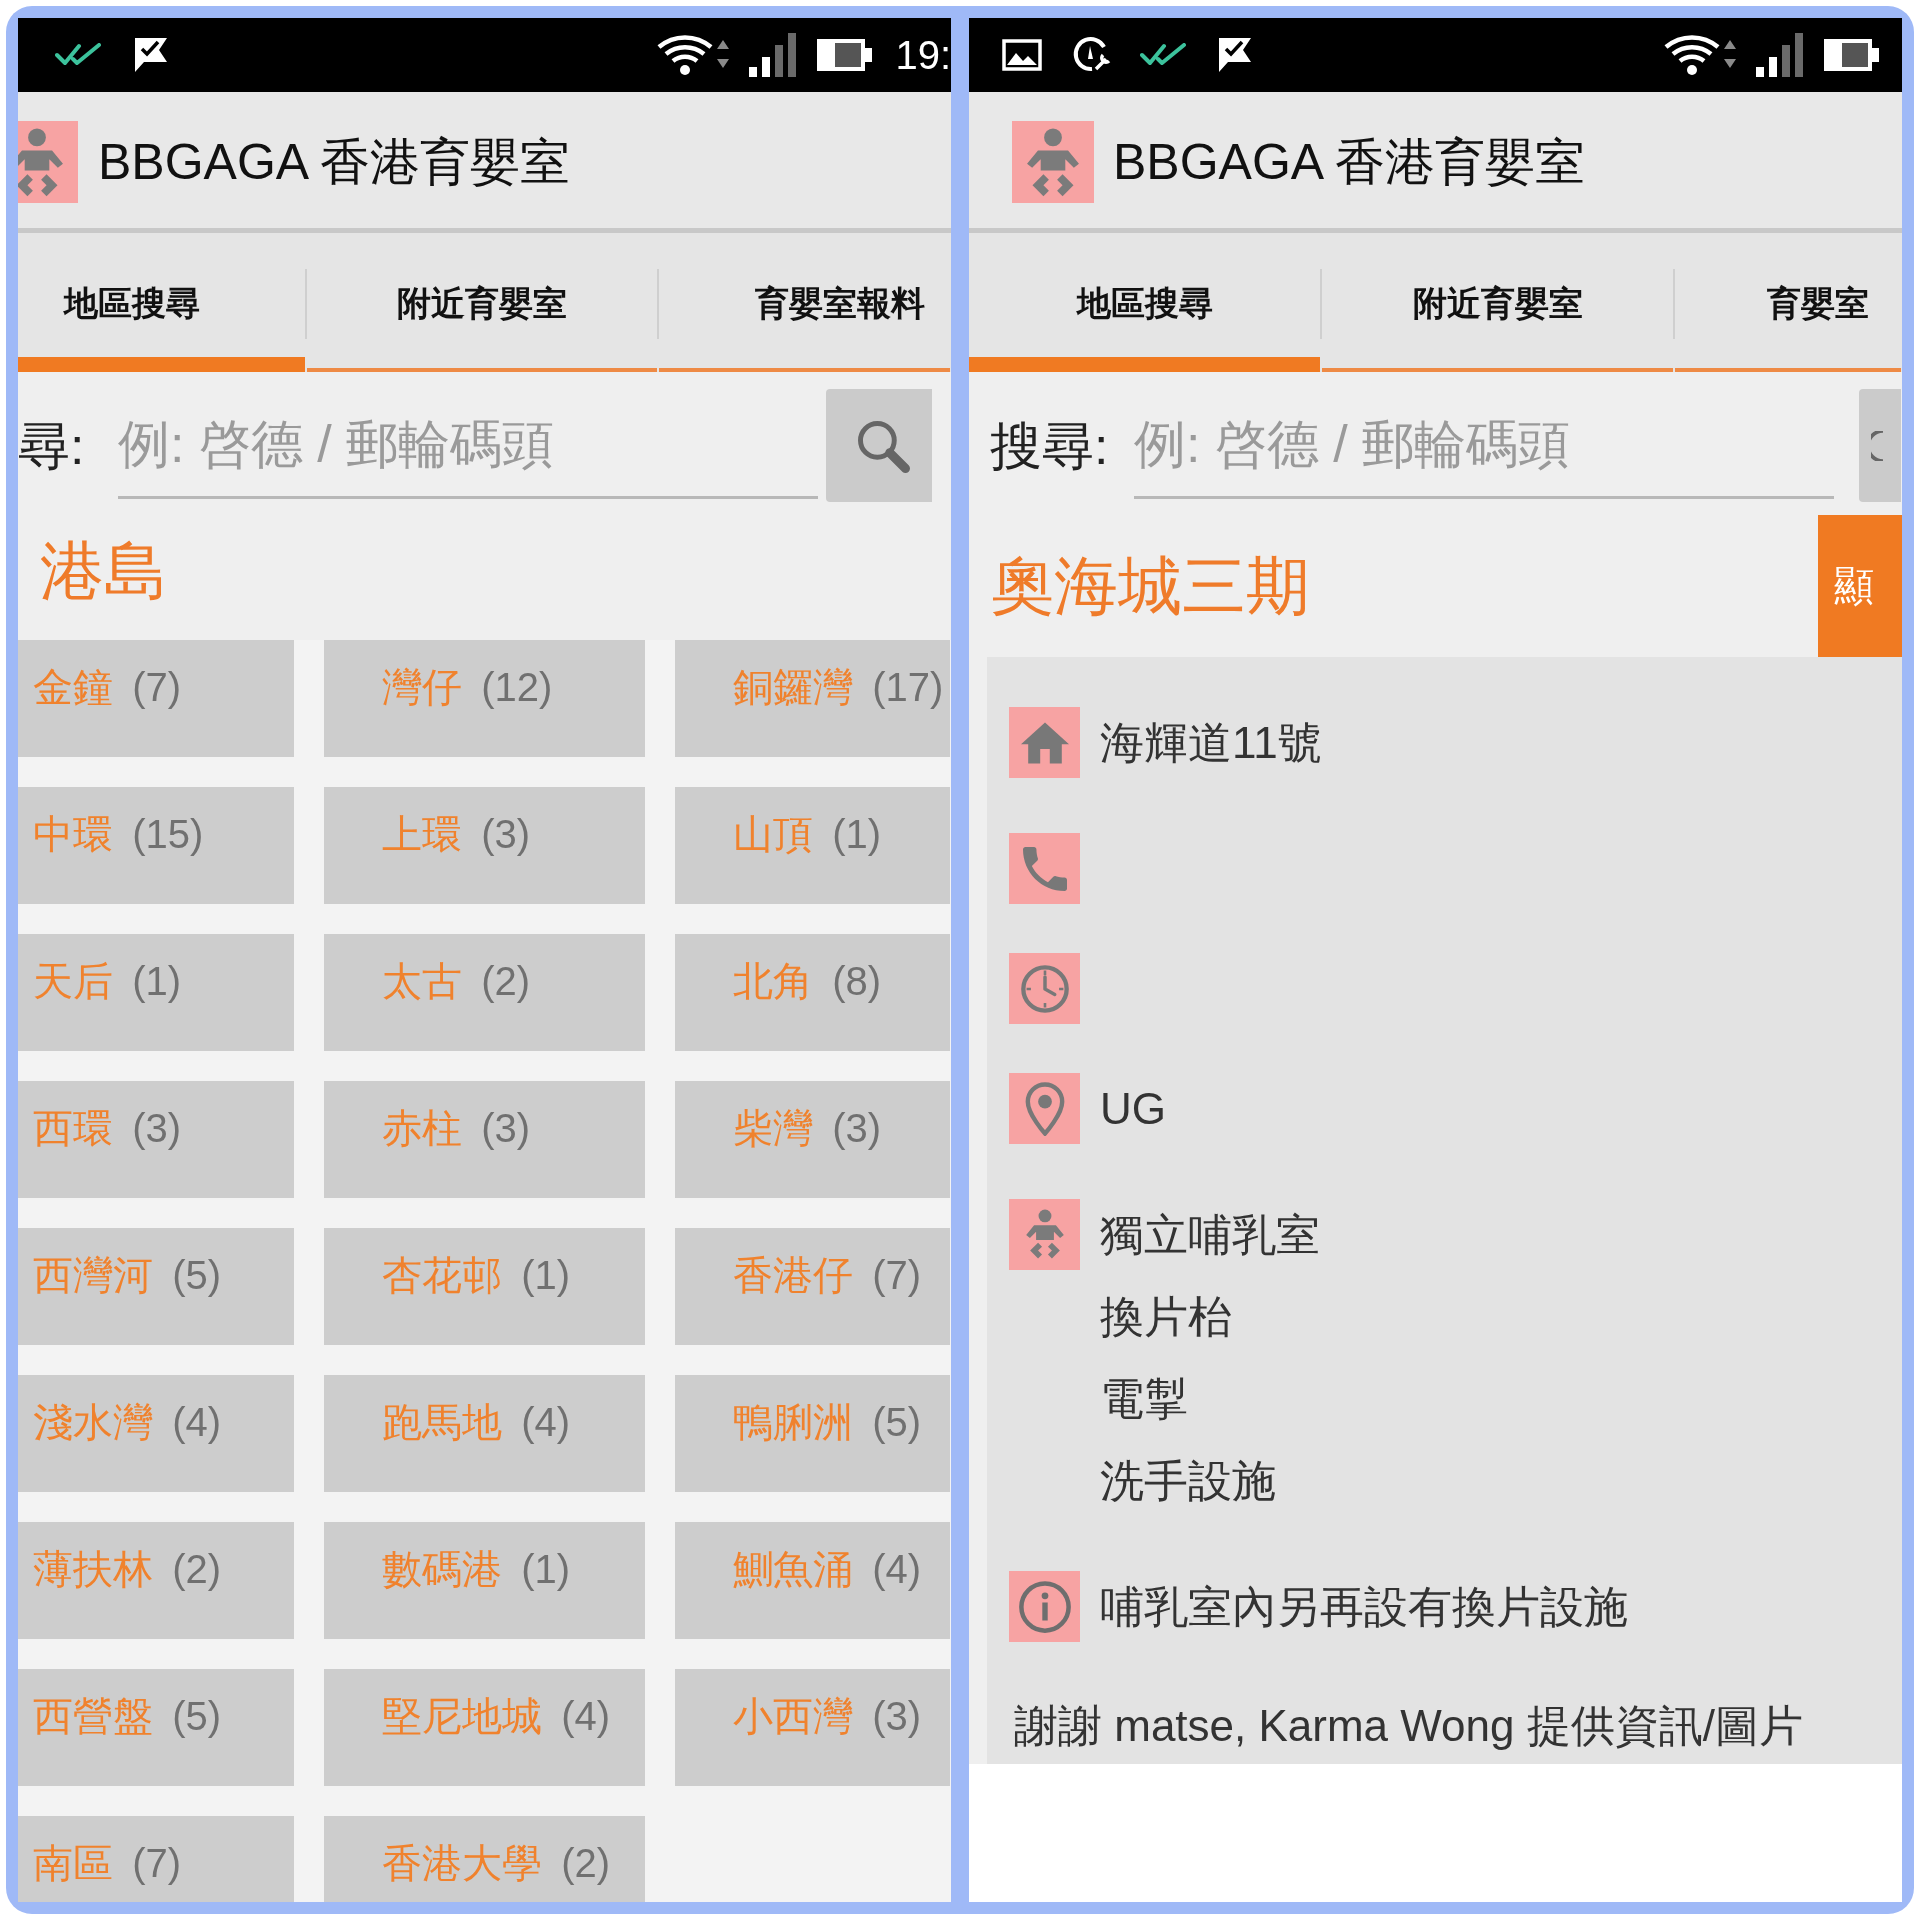  Describe the element at coordinates (156, 992) in the screenshot. I see `district-button: 天后 (1)` at that location.